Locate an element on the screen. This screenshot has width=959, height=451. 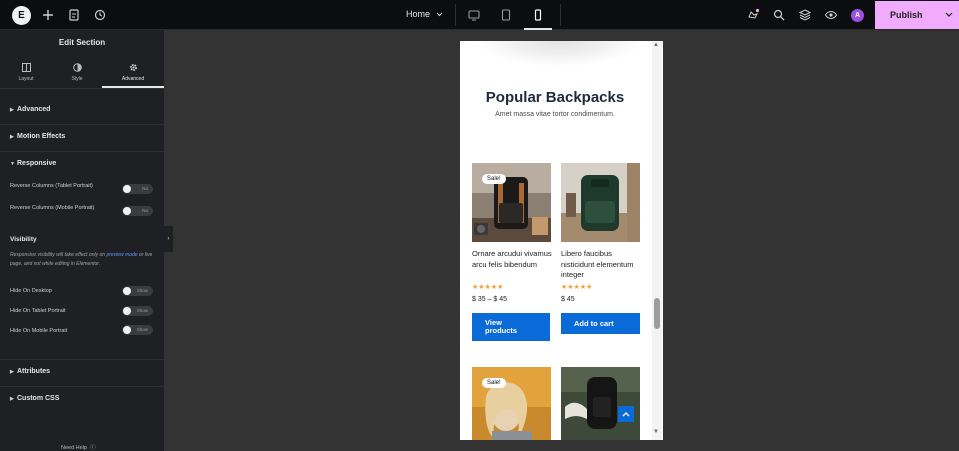
gear-icon is located at coordinates (133, 67).